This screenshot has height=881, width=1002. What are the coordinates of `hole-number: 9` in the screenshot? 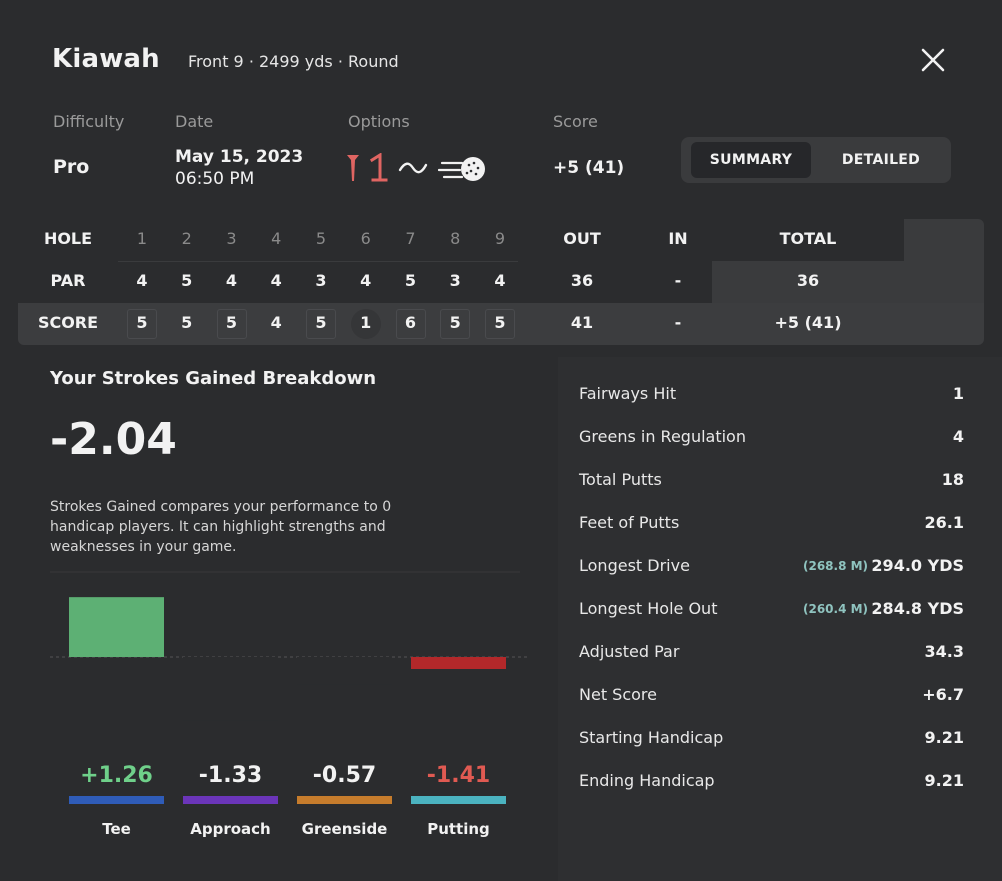 It's located at (500, 238).